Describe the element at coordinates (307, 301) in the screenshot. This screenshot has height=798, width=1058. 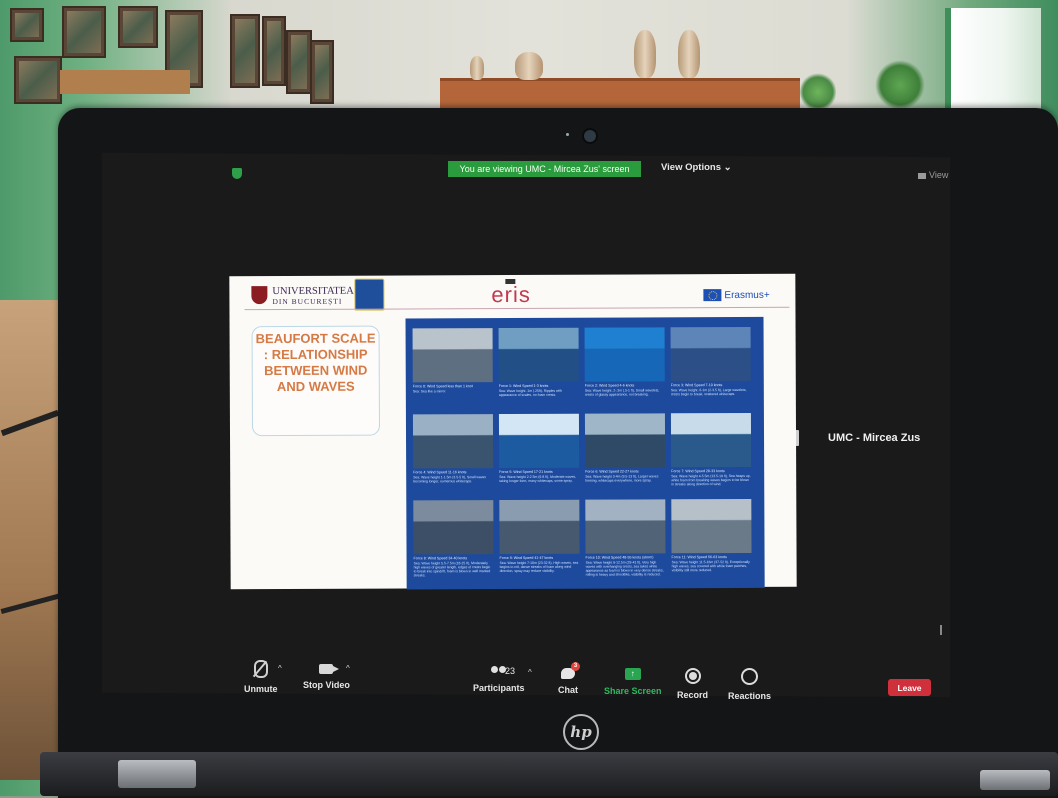
I see `university-line2: DIN BUCUREȘTI` at that location.